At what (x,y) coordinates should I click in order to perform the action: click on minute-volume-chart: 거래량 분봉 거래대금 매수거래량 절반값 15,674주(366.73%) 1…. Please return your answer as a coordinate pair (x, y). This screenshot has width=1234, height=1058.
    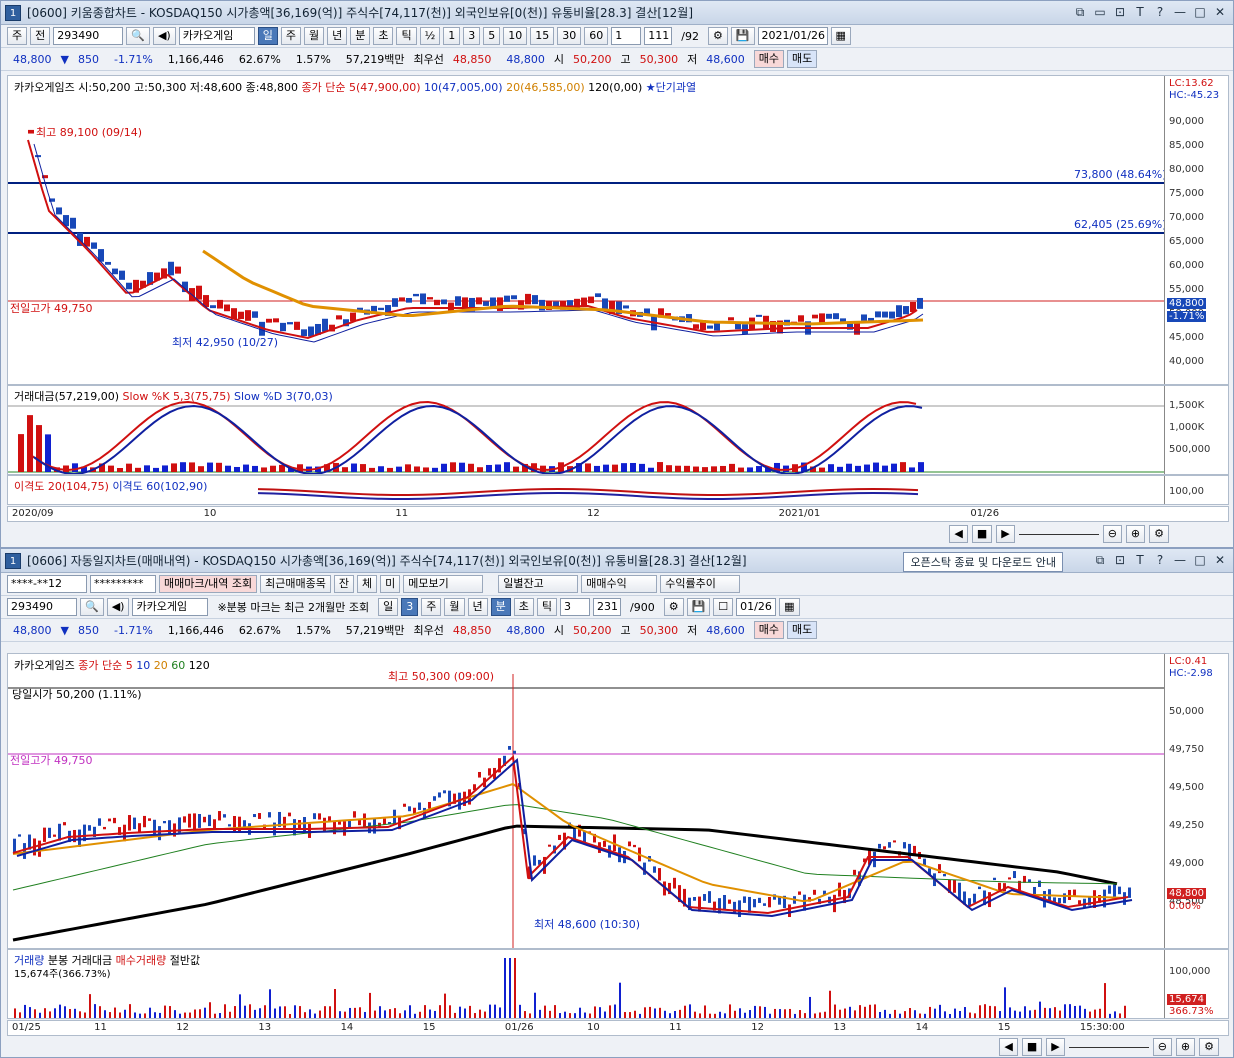
    Looking at the image, I should click on (618, 984).